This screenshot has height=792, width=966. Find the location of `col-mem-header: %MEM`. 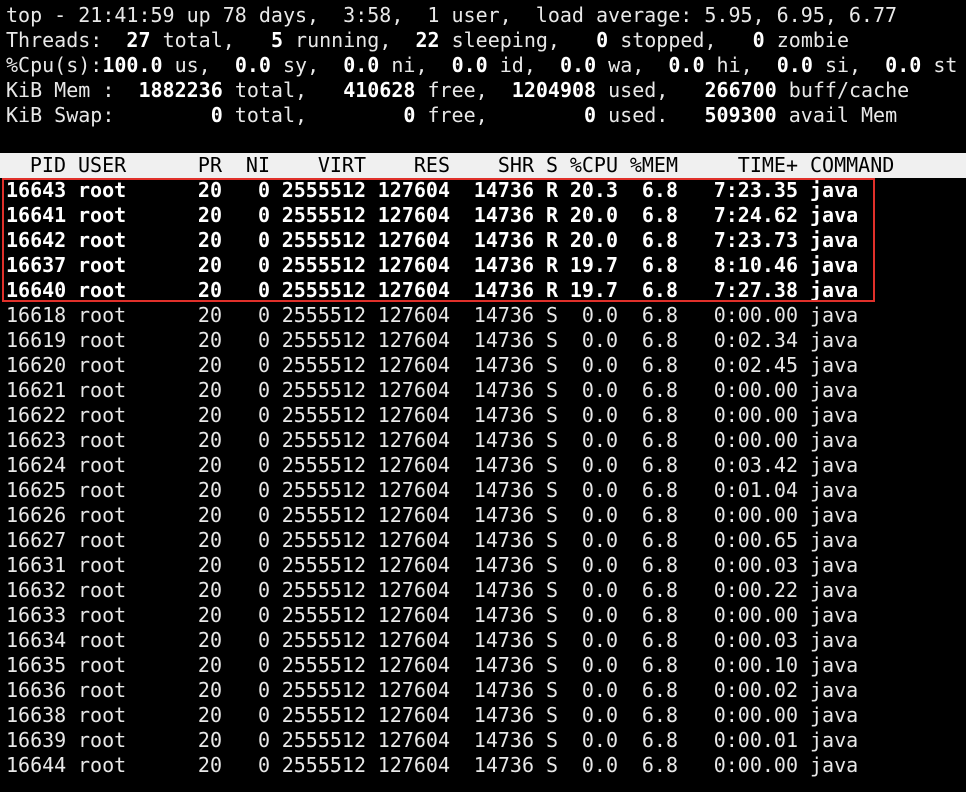

col-mem-header: %MEM is located at coordinates (648, 165).